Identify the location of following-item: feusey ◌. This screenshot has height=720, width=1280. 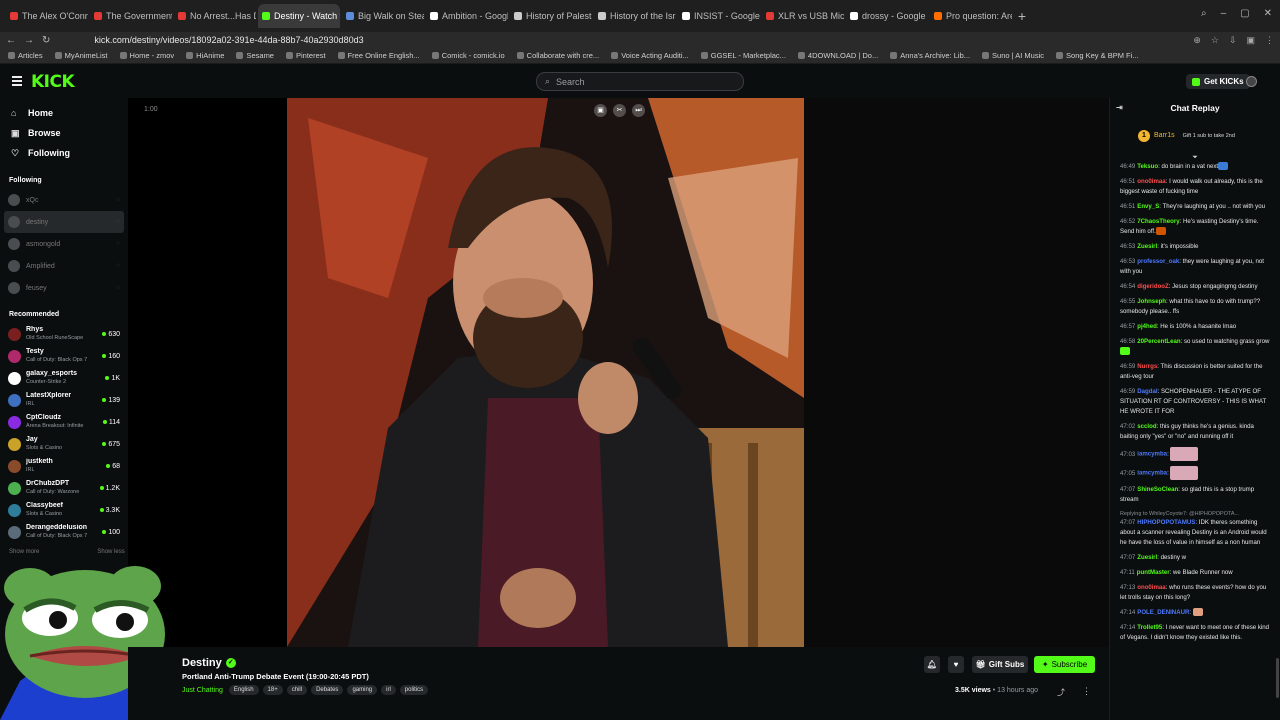
(64, 288).